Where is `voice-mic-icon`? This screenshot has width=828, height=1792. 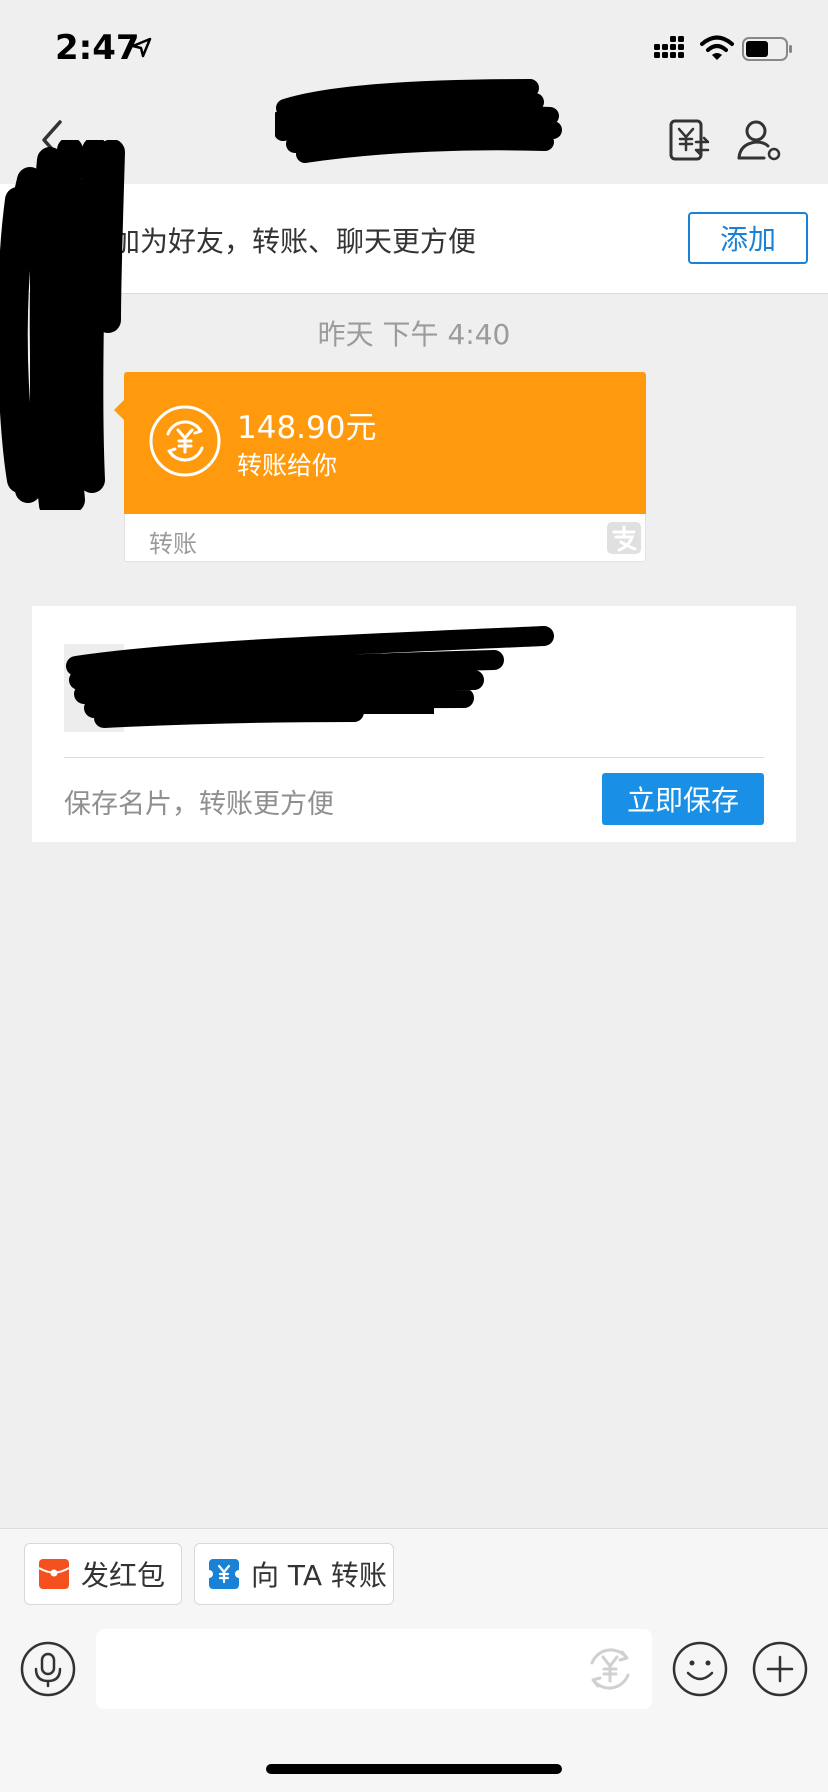 voice-mic-icon is located at coordinates (48, 1669).